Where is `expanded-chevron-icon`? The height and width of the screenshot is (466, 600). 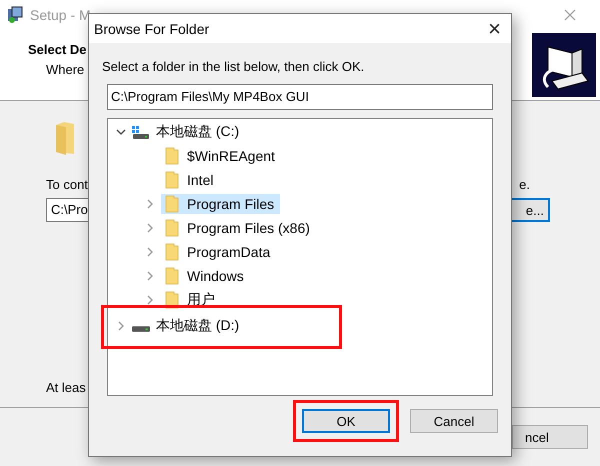
expanded-chevron-icon is located at coordinates (121, 132).